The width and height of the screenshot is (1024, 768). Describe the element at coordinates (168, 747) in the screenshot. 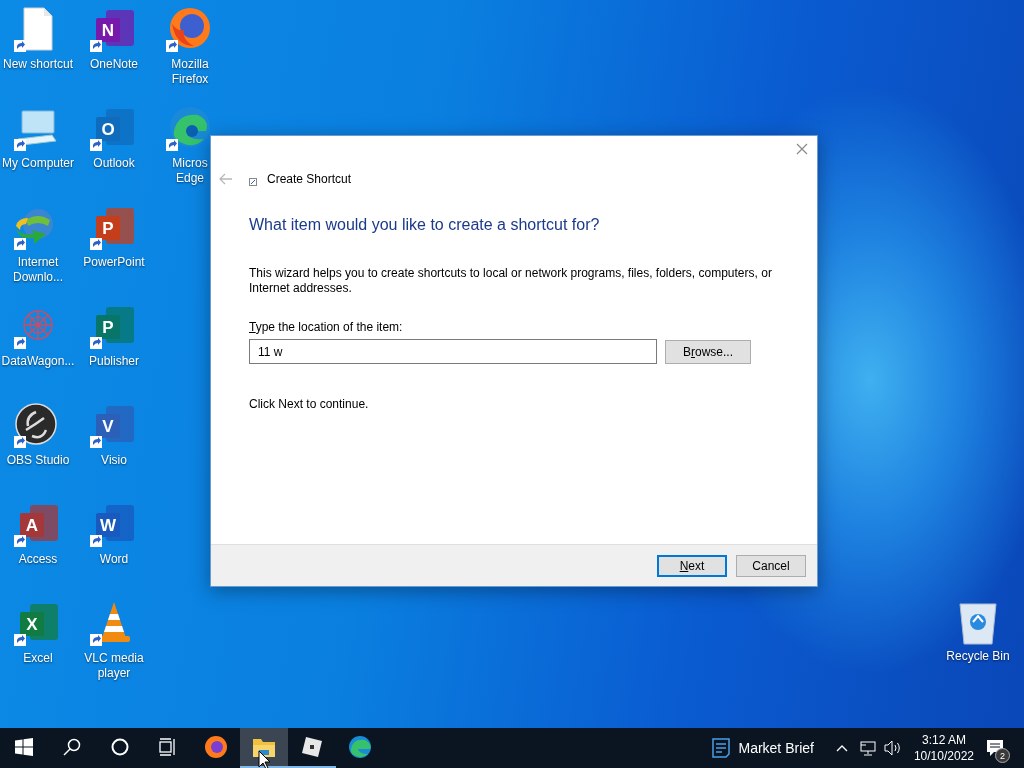

I see `task-view-icon` at that location.